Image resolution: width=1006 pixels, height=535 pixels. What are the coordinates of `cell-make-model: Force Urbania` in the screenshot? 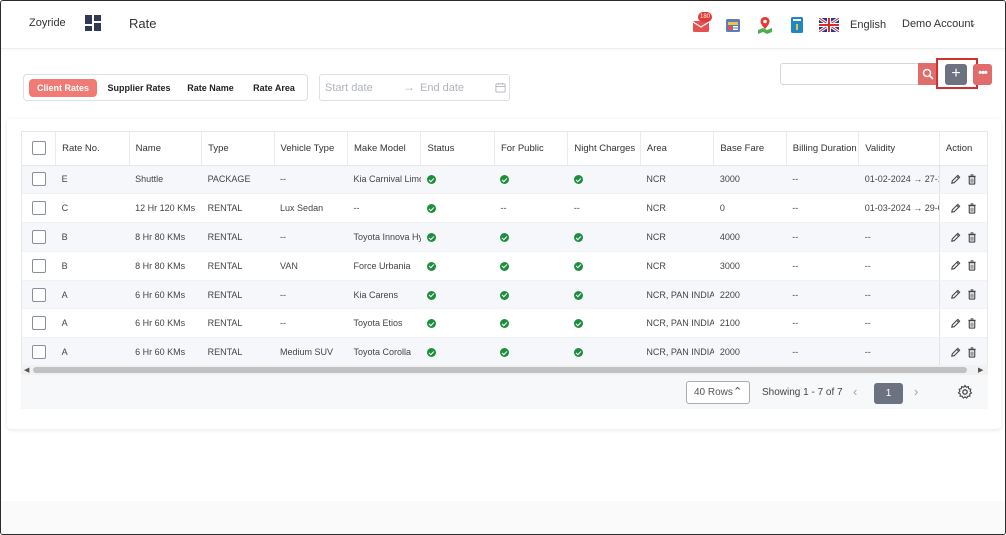 It's located at (384, 266).